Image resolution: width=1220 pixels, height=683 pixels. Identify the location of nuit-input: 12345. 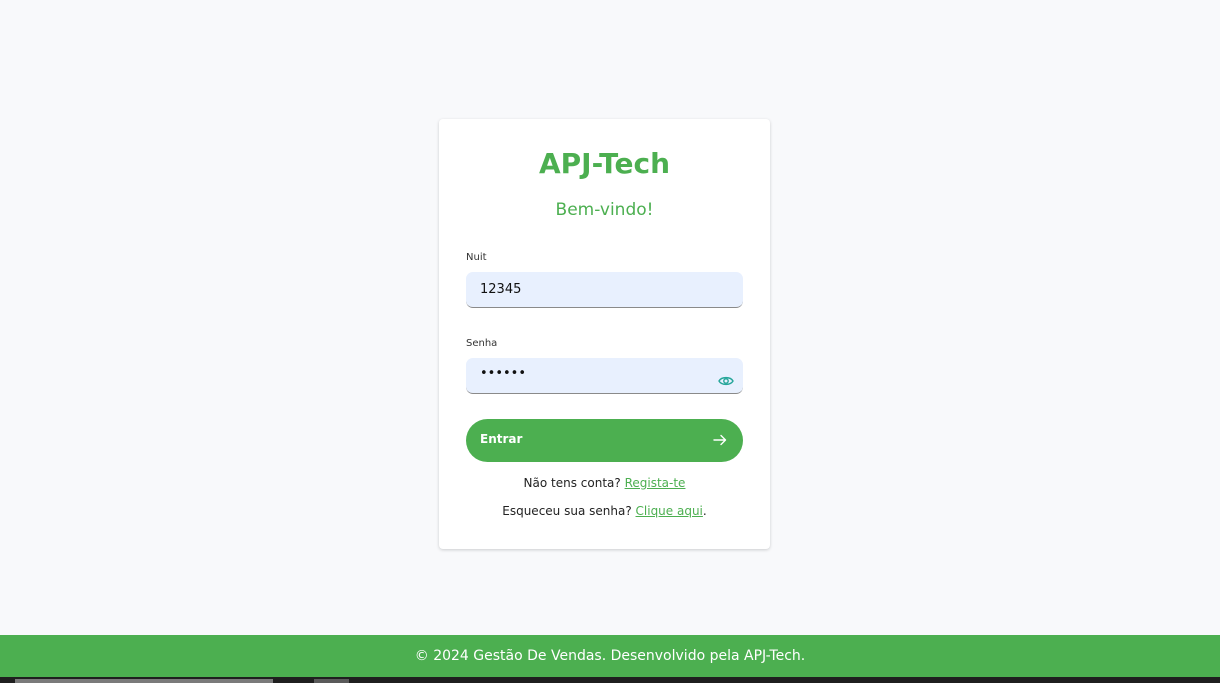
(604, 290).